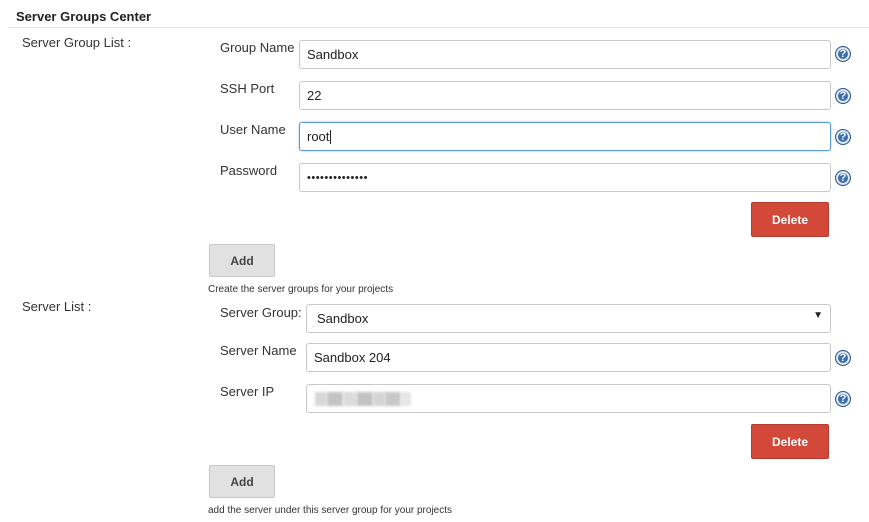 The height and width of the screenshot is (522, 869). Describe the element at coordinates (438, 27) in the screenshot. I see `section-divider` at that location.